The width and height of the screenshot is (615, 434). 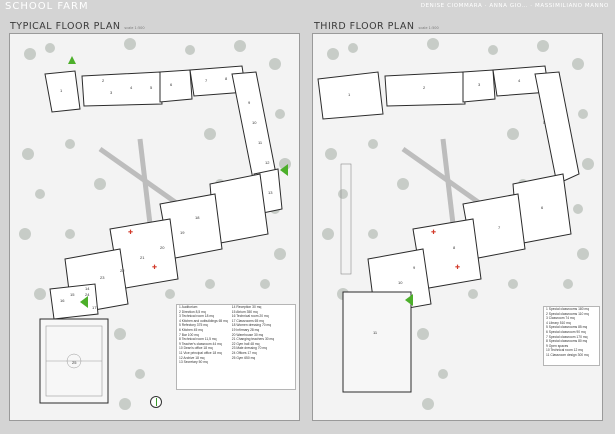 I want to click on compass-icon, so click(x=156, y=402).